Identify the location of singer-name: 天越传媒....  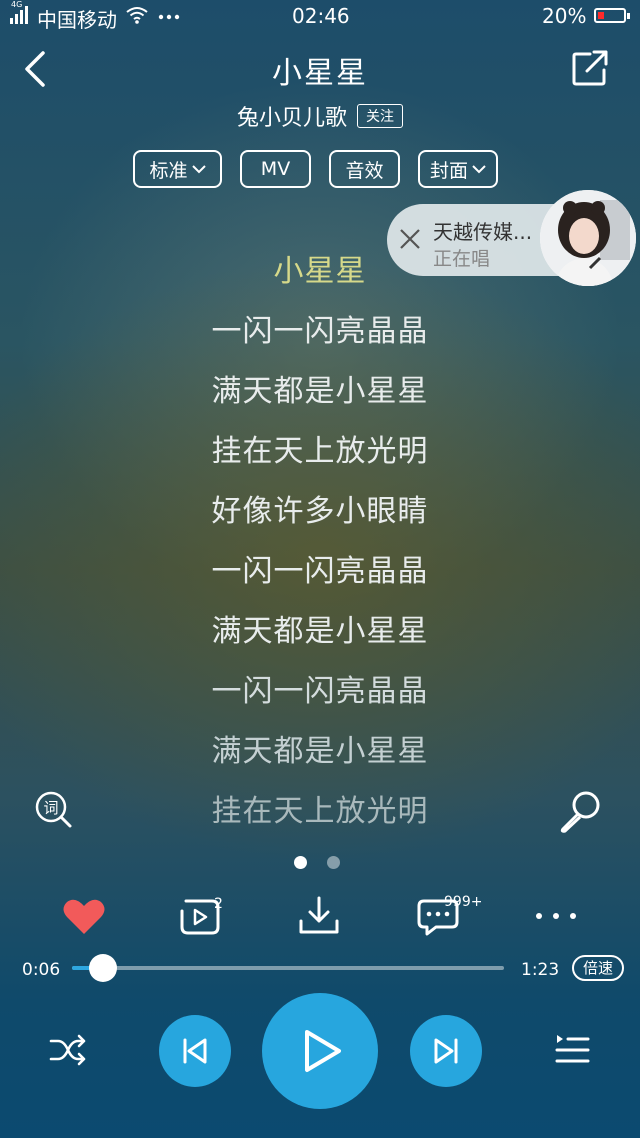
(483, 232).